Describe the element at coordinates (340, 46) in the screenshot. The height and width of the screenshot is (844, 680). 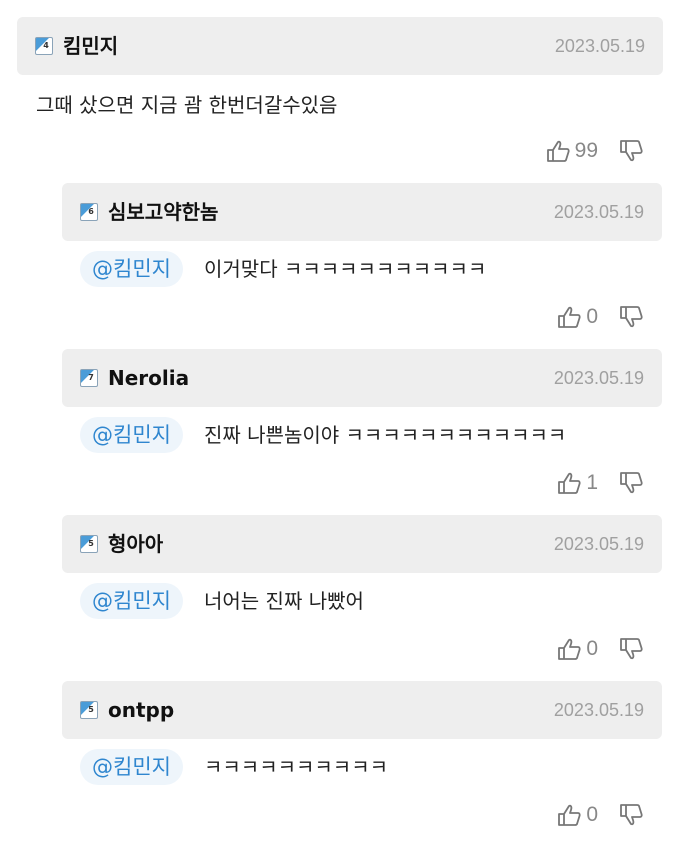
I see `comment-header: 4 킴민지 2023.05.19` at that location.